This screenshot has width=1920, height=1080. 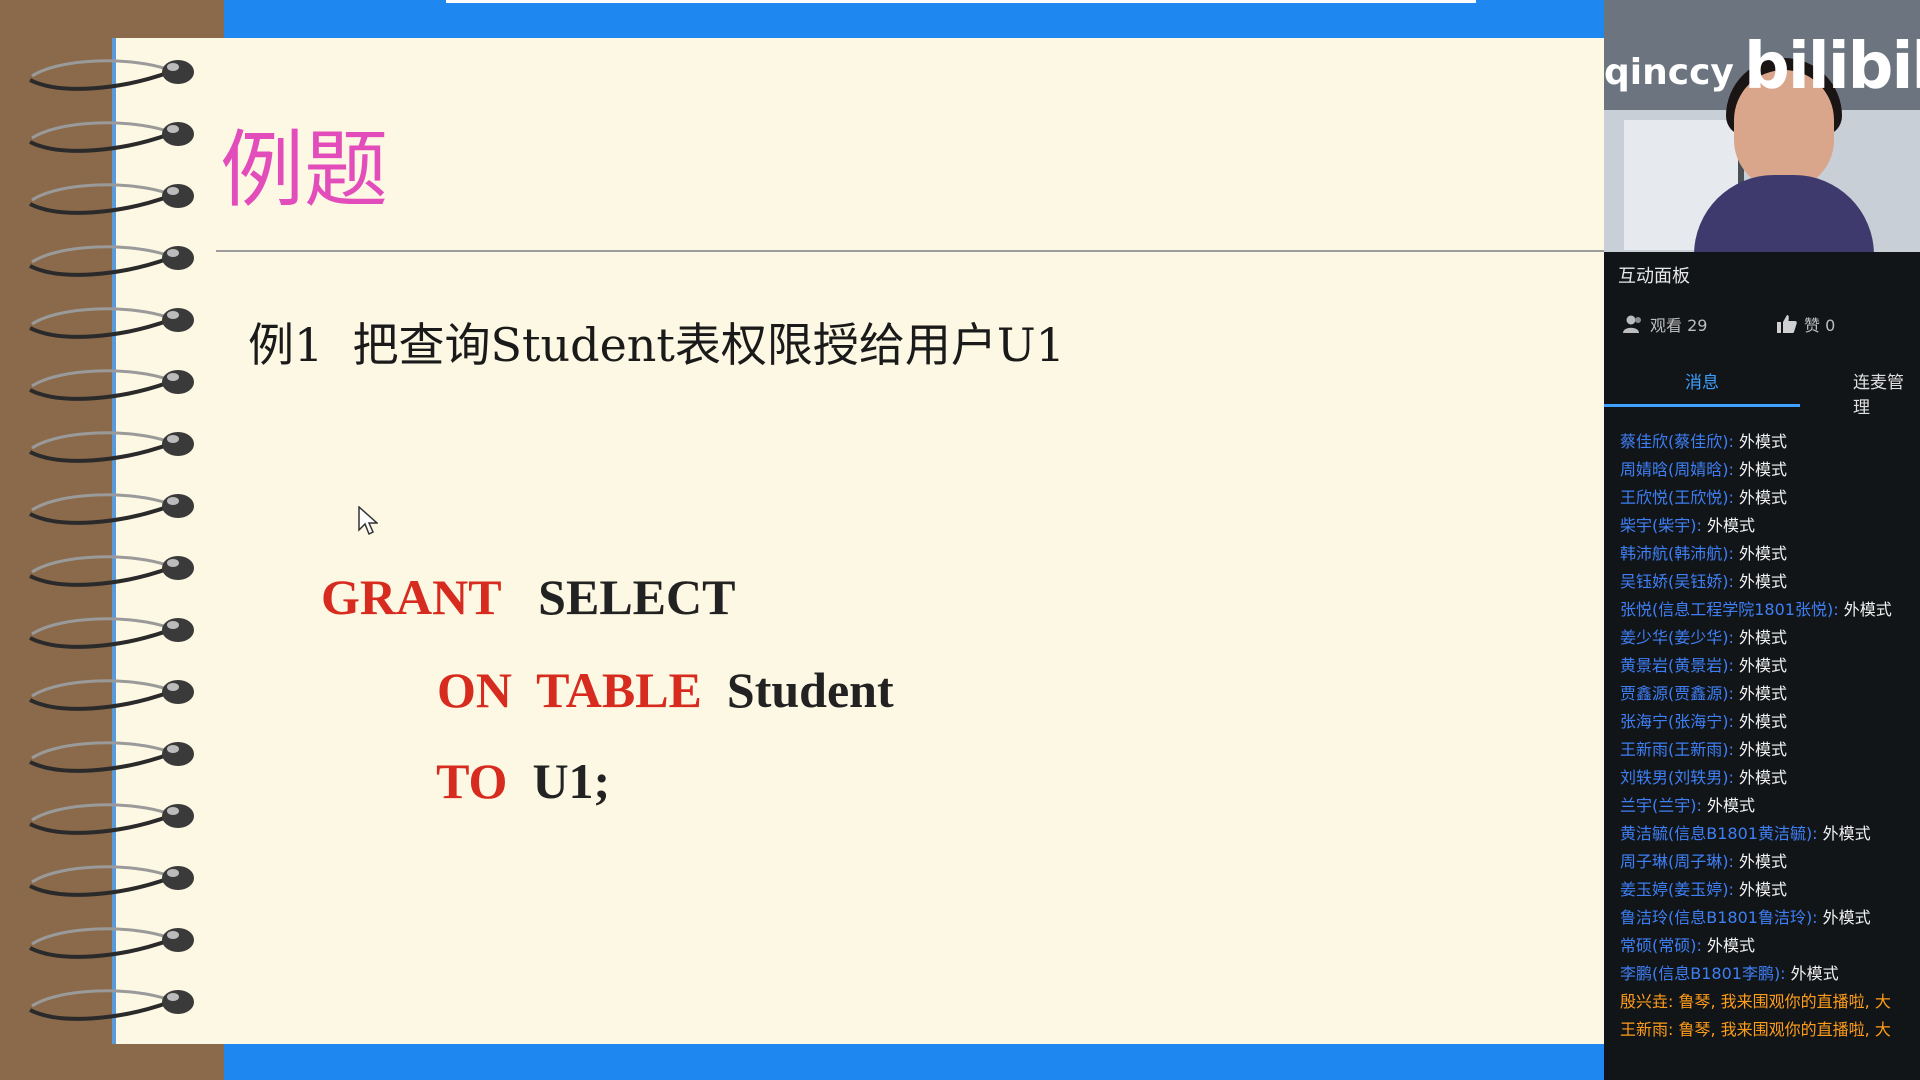 What do you see at coordinates (1770, 946) in the screenshot?
I see `chat-message: 常硕(常硕): 外模式` at bounding box center [1770, 946].